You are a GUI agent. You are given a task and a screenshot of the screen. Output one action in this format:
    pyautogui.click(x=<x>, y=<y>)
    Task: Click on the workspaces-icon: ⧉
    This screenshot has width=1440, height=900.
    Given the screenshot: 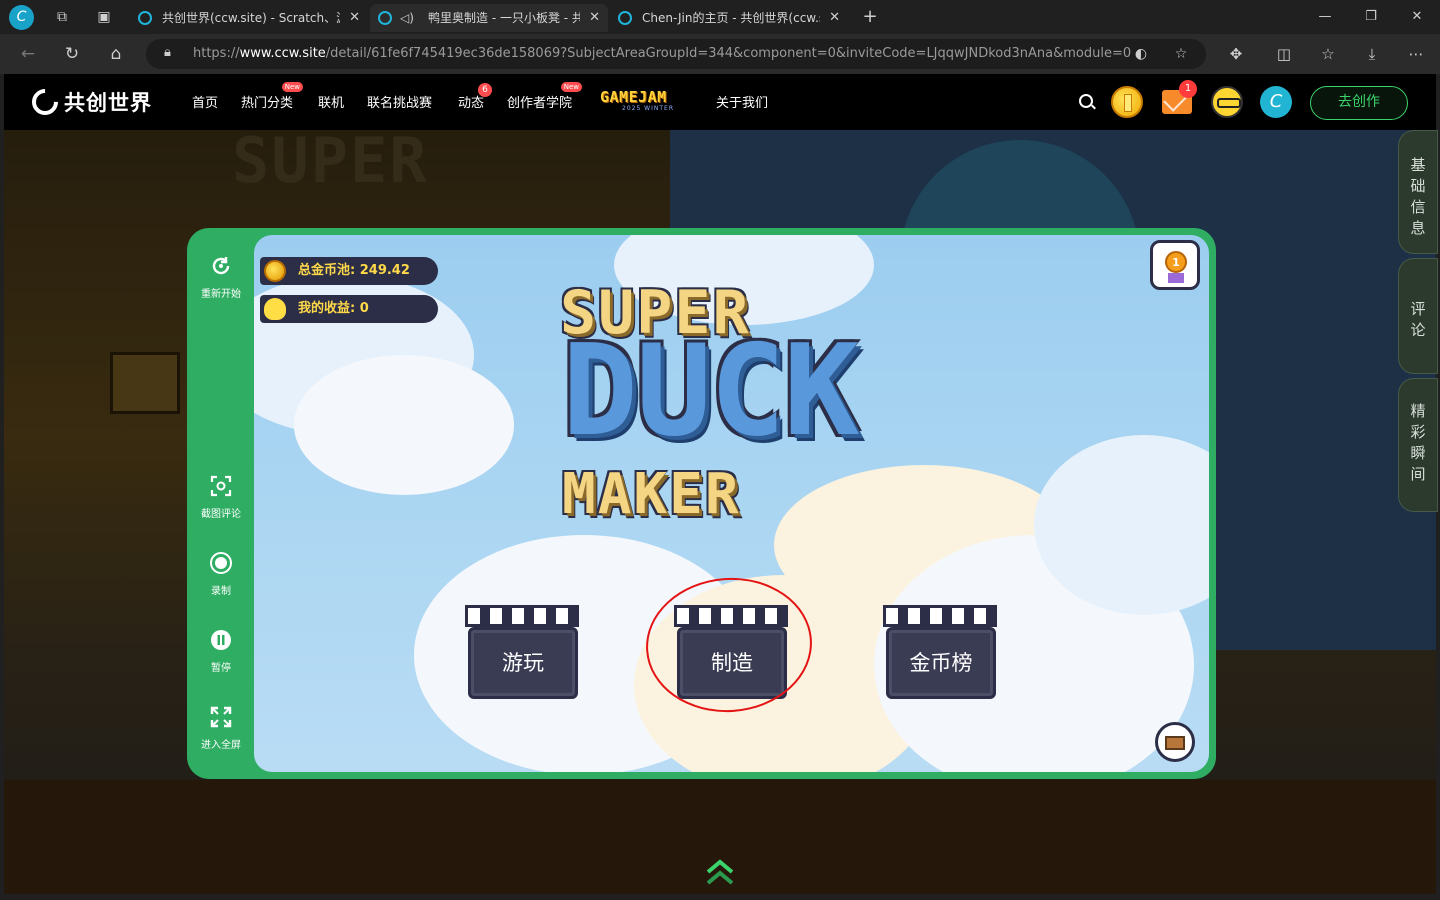 What is the action you would take?
    pyautogui.click(x=62, y=17)
    